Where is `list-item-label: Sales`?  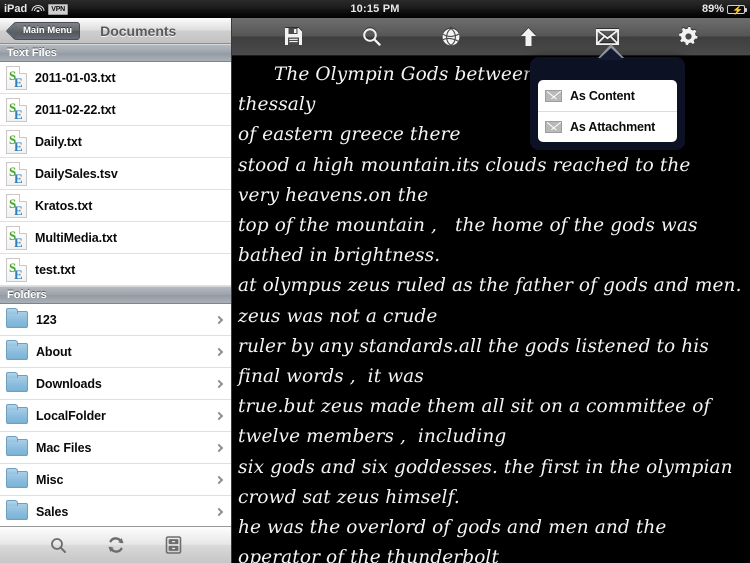 list-item-label: Sales is located at coordinates (52, 511).